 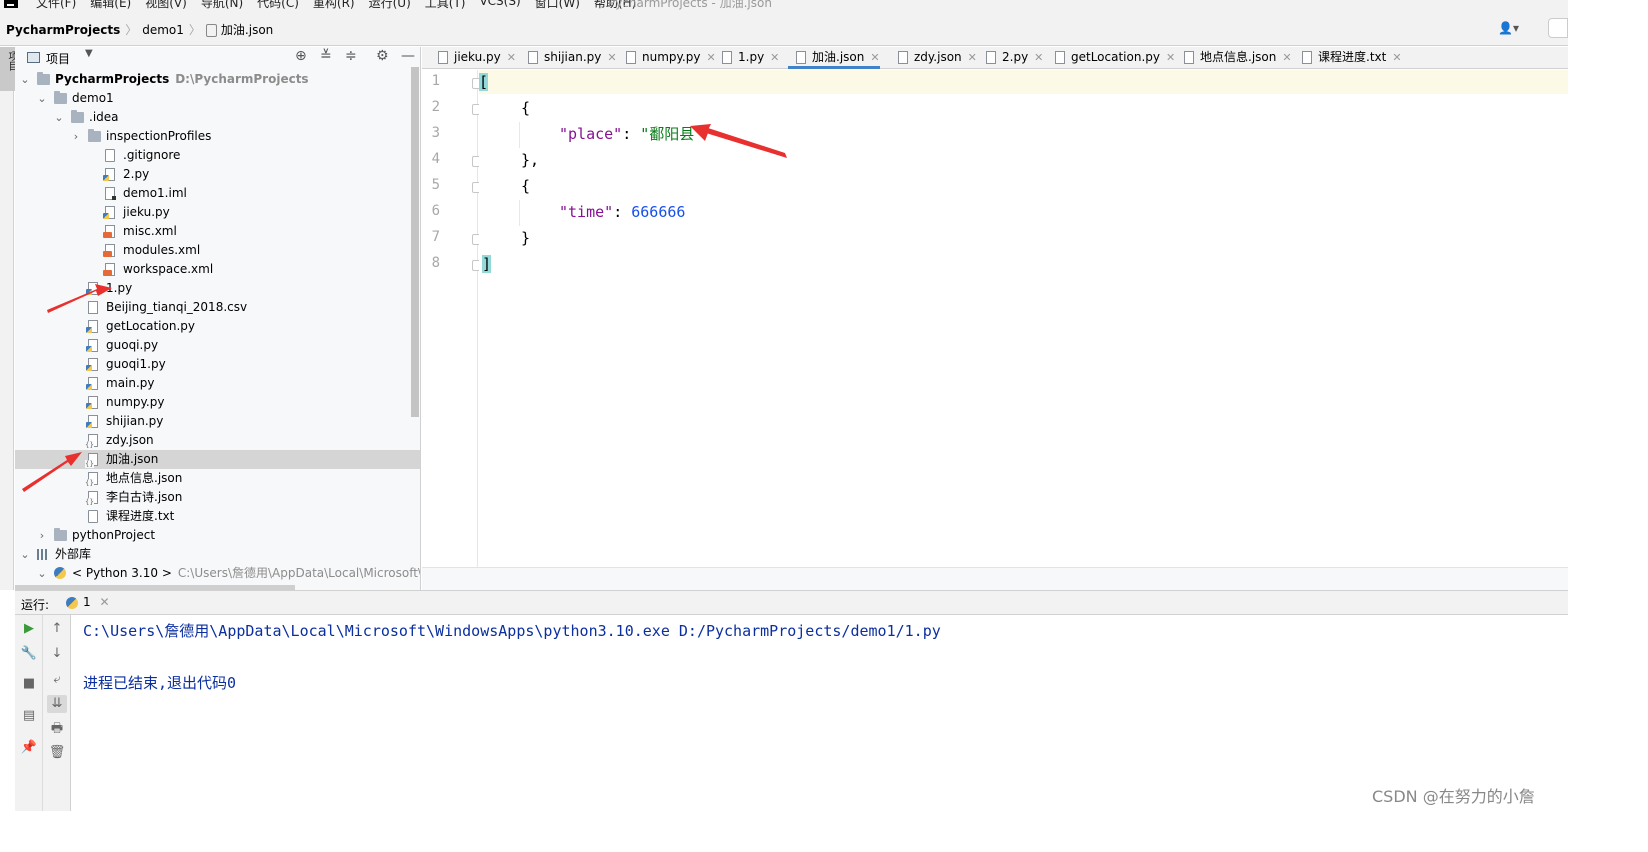 I want to click on layout-icon: ▤, so click(x=29, y=716).